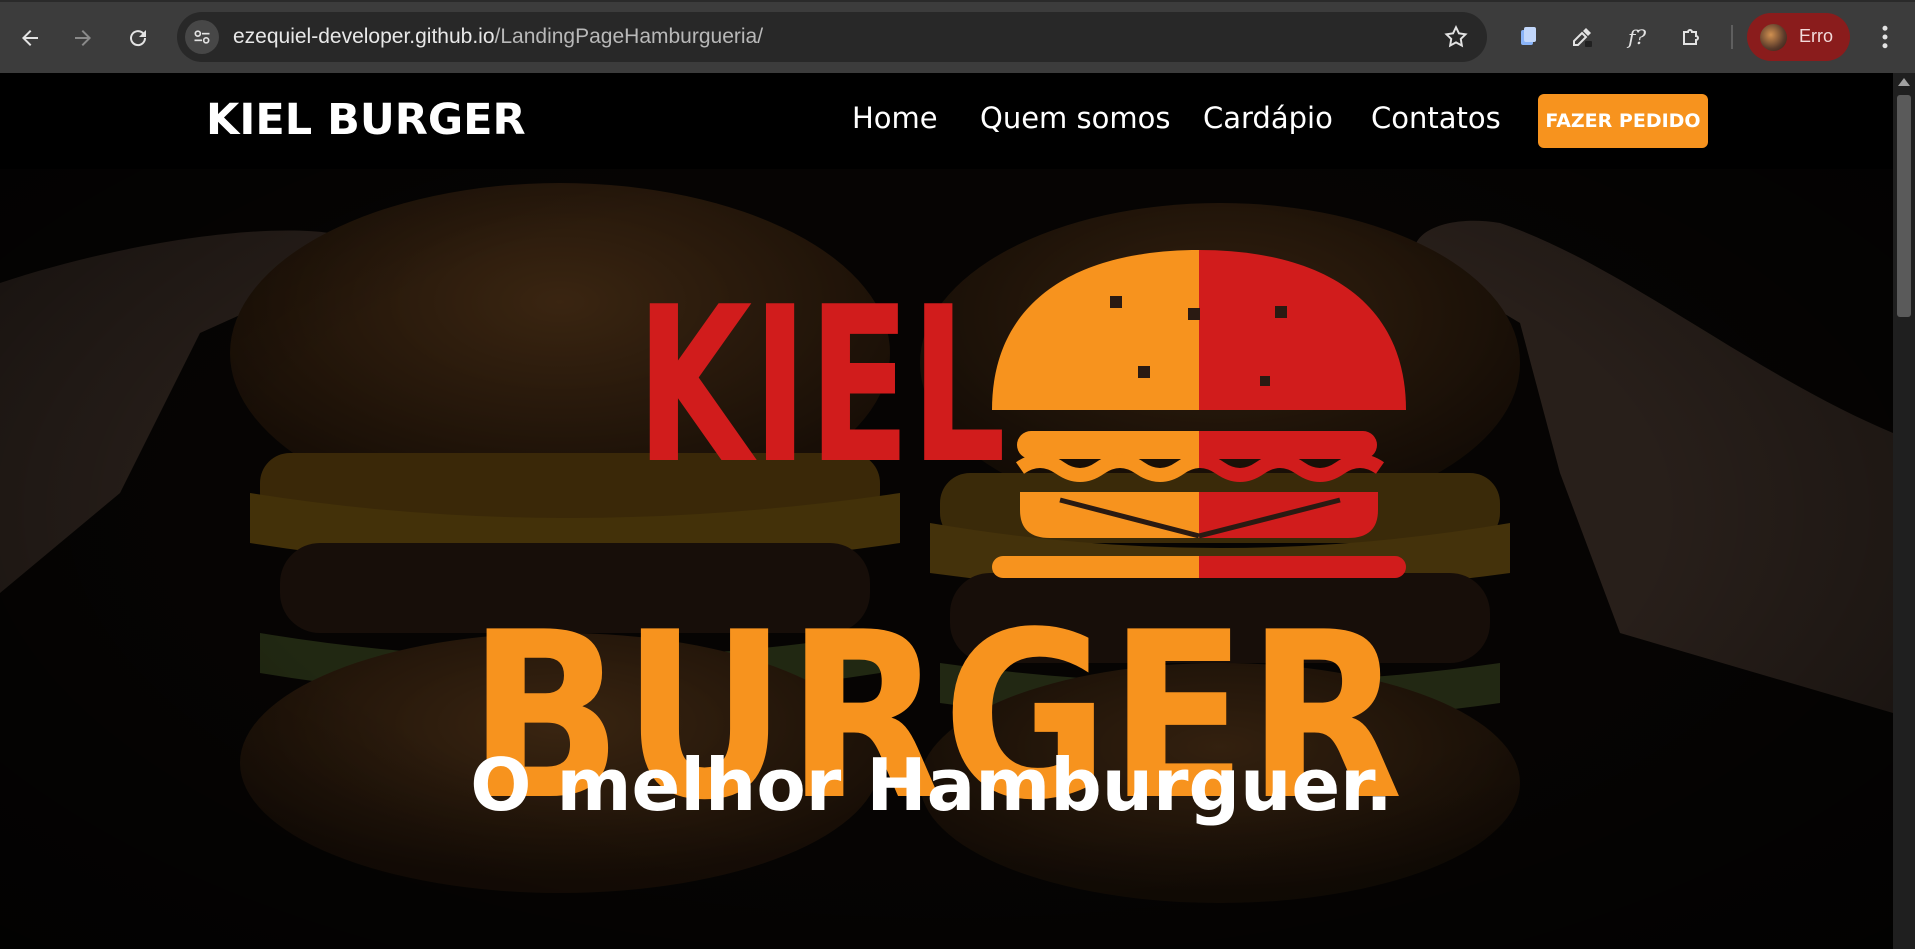  Describe the element at coordinates (1816, 36) in the screenshot. I see `profile-name: Erro` at that location.